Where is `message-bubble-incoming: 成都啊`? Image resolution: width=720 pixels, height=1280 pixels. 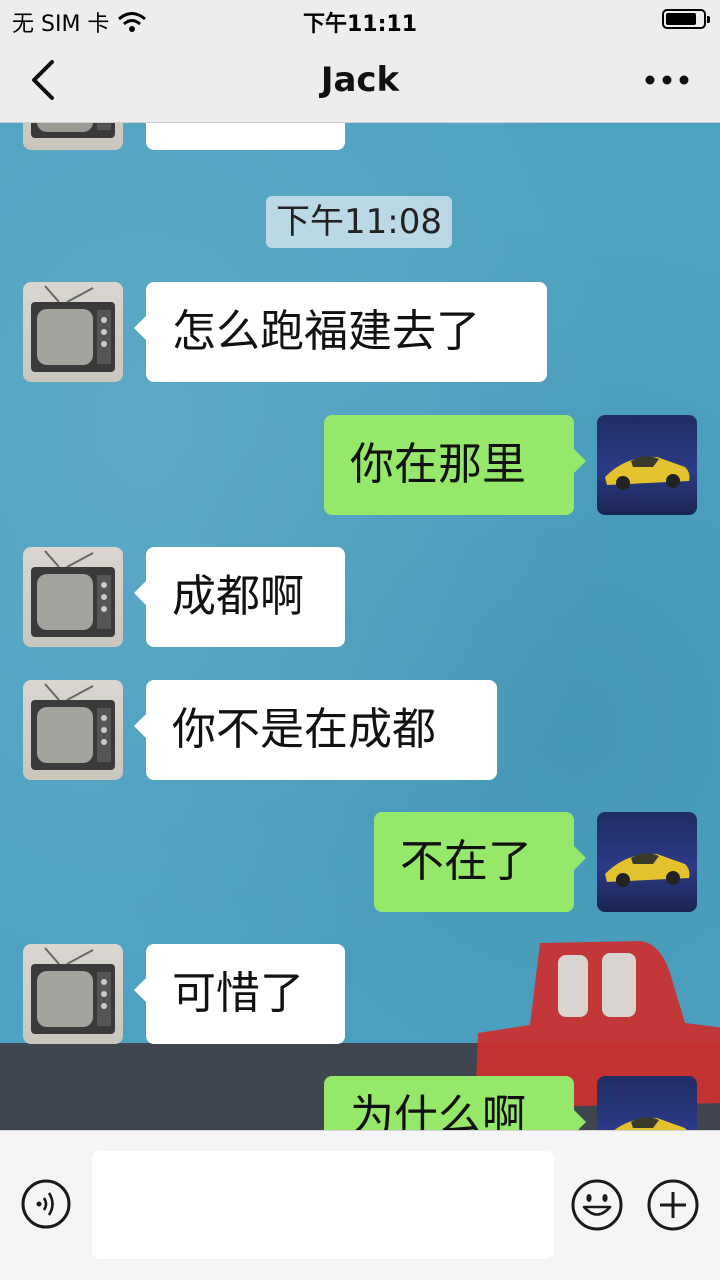 message-bubble-incoming: 成都啊 is located at coordinates (239, 597).